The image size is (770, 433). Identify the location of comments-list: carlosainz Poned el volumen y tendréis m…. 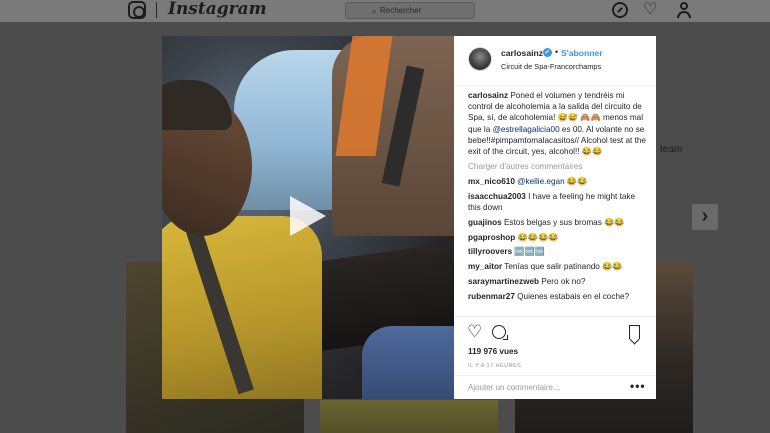
(559, 203).